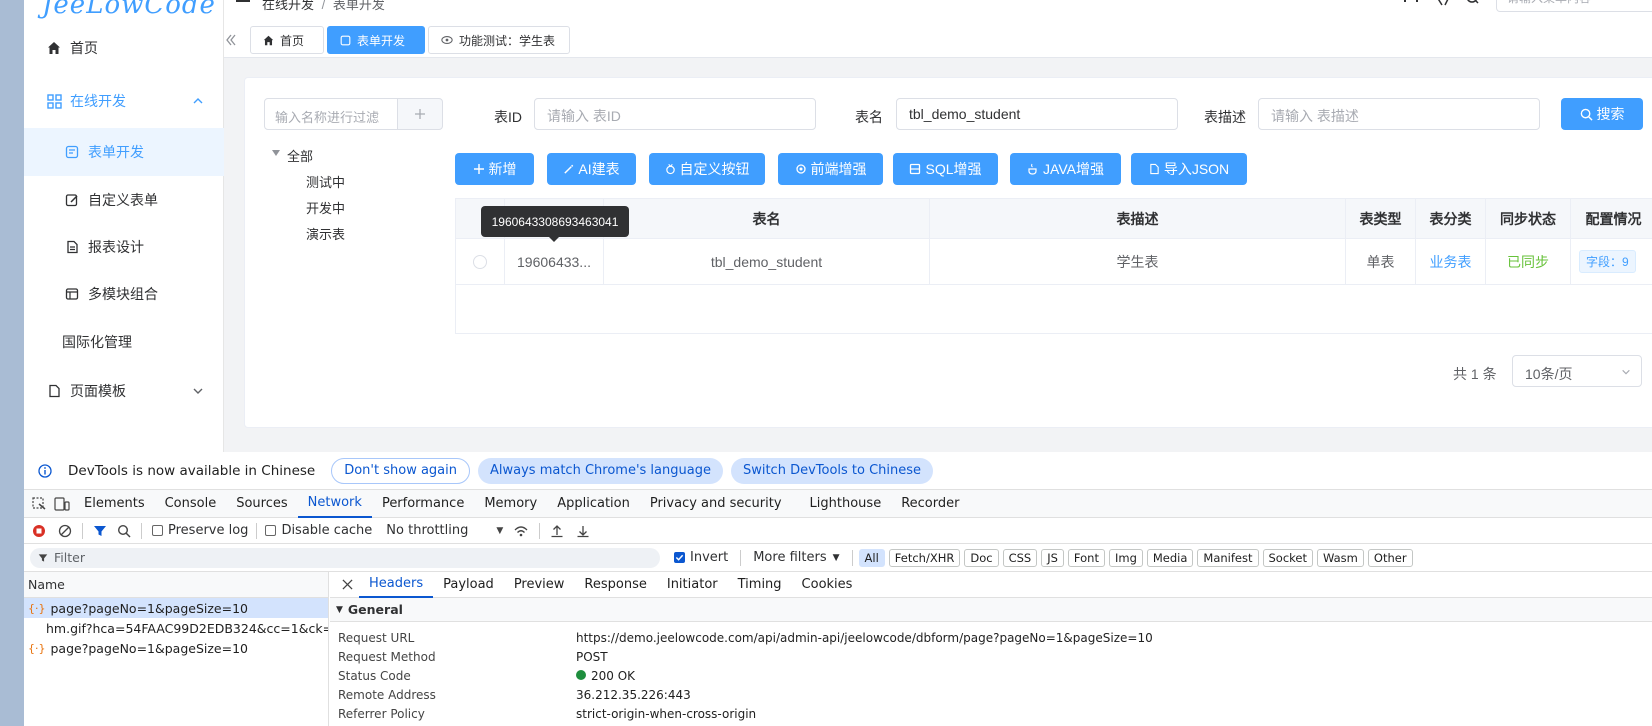 The height and width of the screenshot is (726, 1652). I want to click on import-json-button: 导入JSON, so click(1189, 169).